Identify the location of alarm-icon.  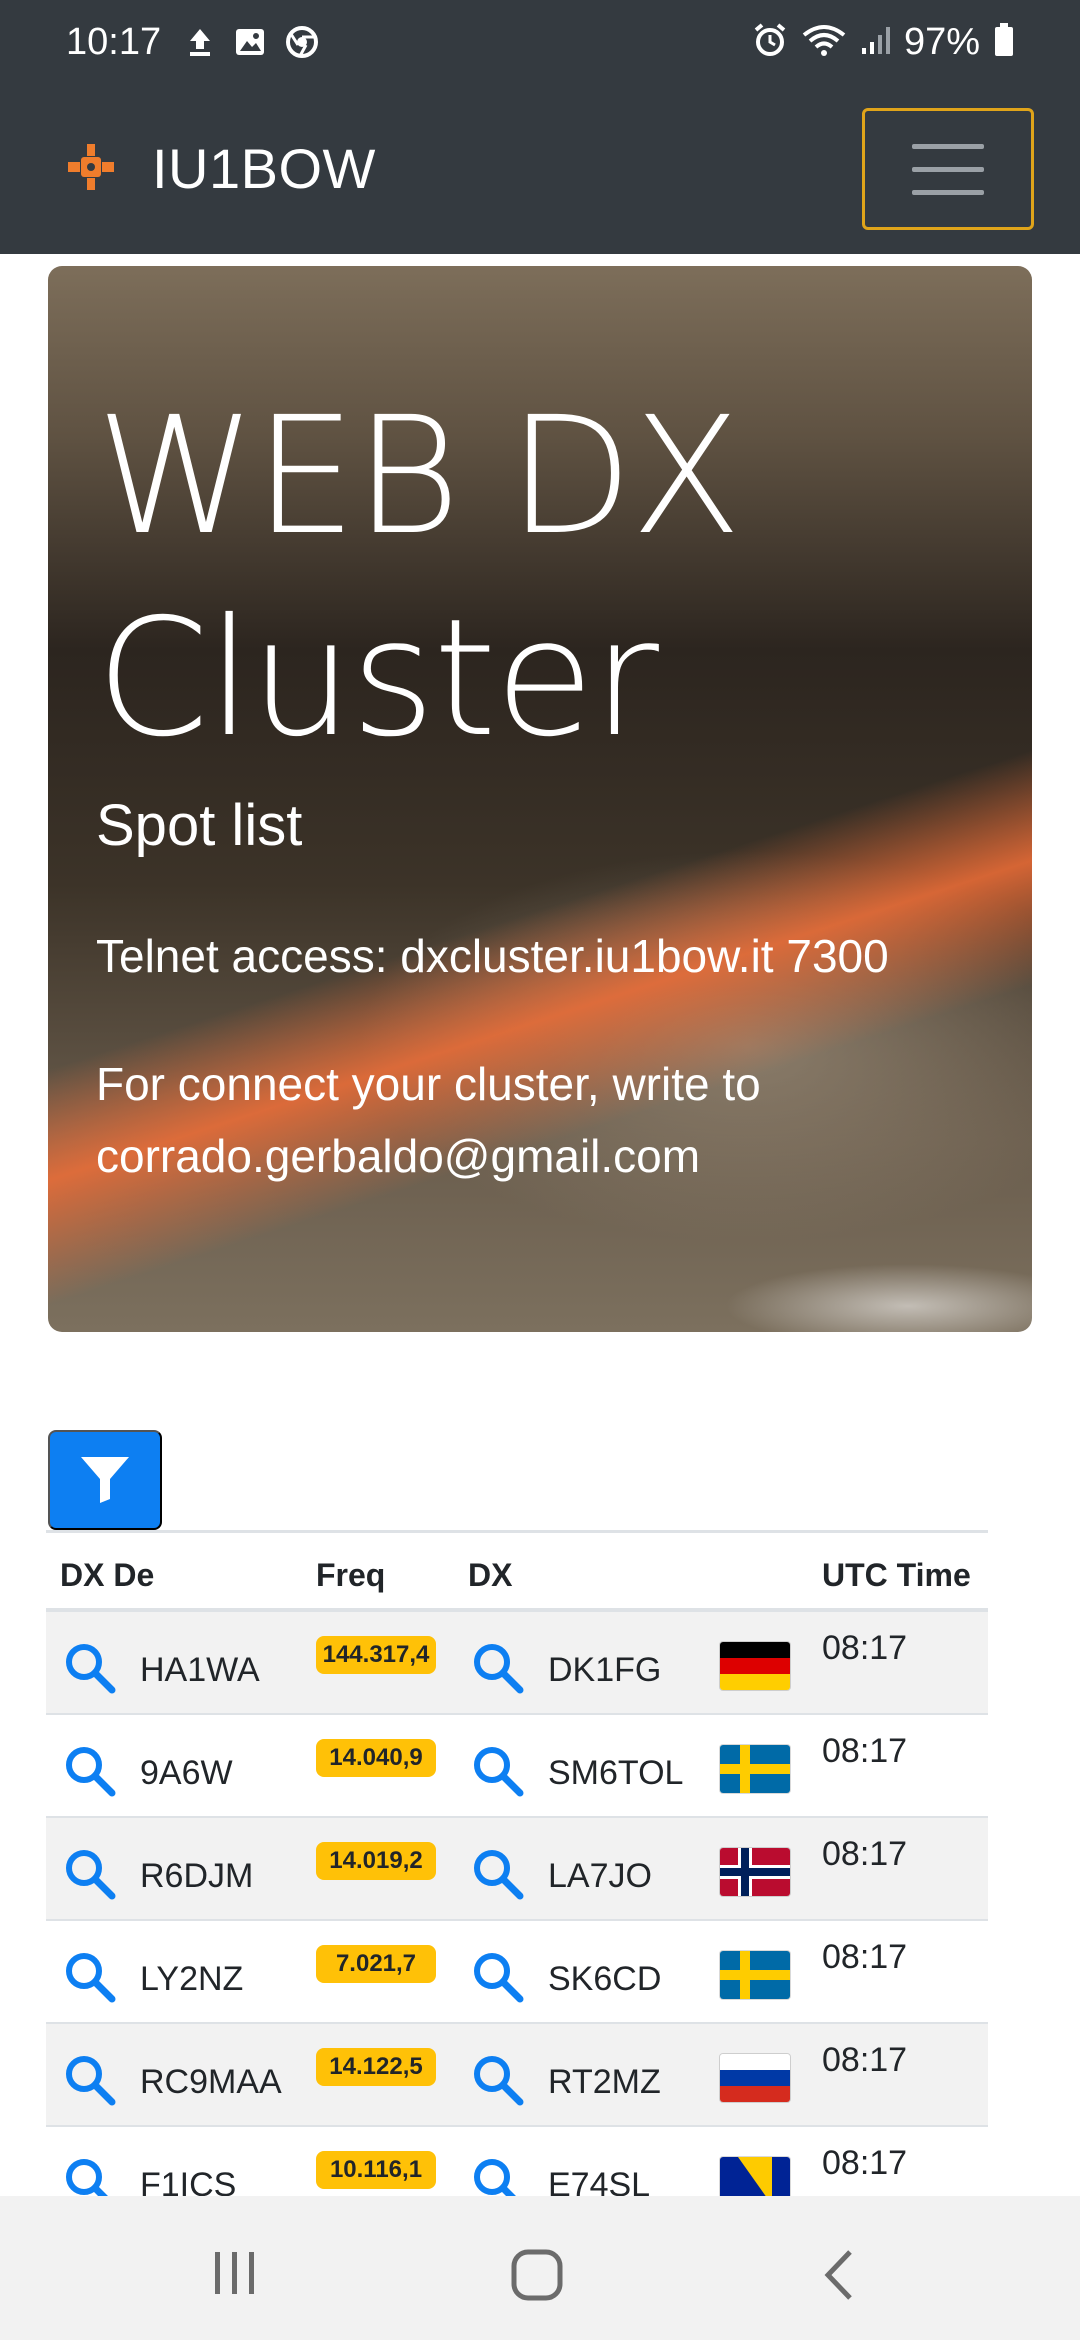
(770, 42).